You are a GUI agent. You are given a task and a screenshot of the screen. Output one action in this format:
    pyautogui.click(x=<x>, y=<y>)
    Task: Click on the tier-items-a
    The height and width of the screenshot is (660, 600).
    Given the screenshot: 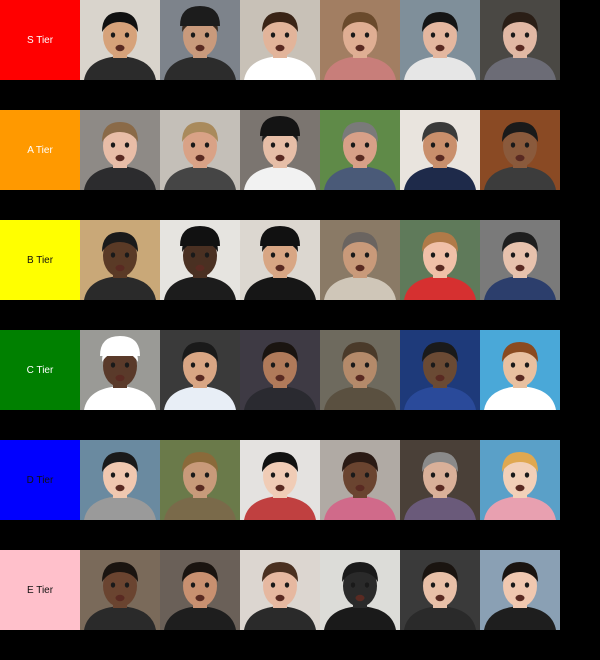 What is the action you would take?
    pyautogui.click(x=320, y=150)
    